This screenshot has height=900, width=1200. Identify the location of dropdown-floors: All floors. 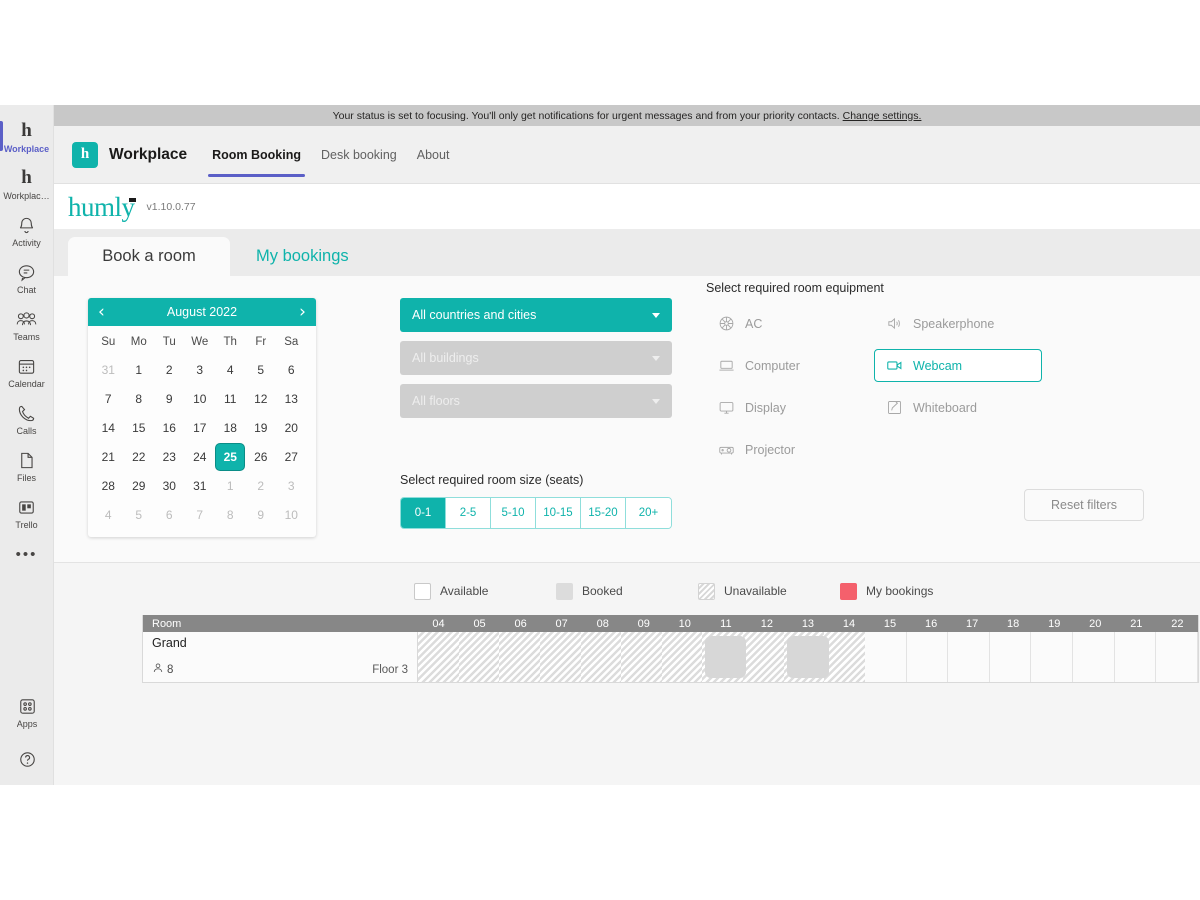
(536, 401).